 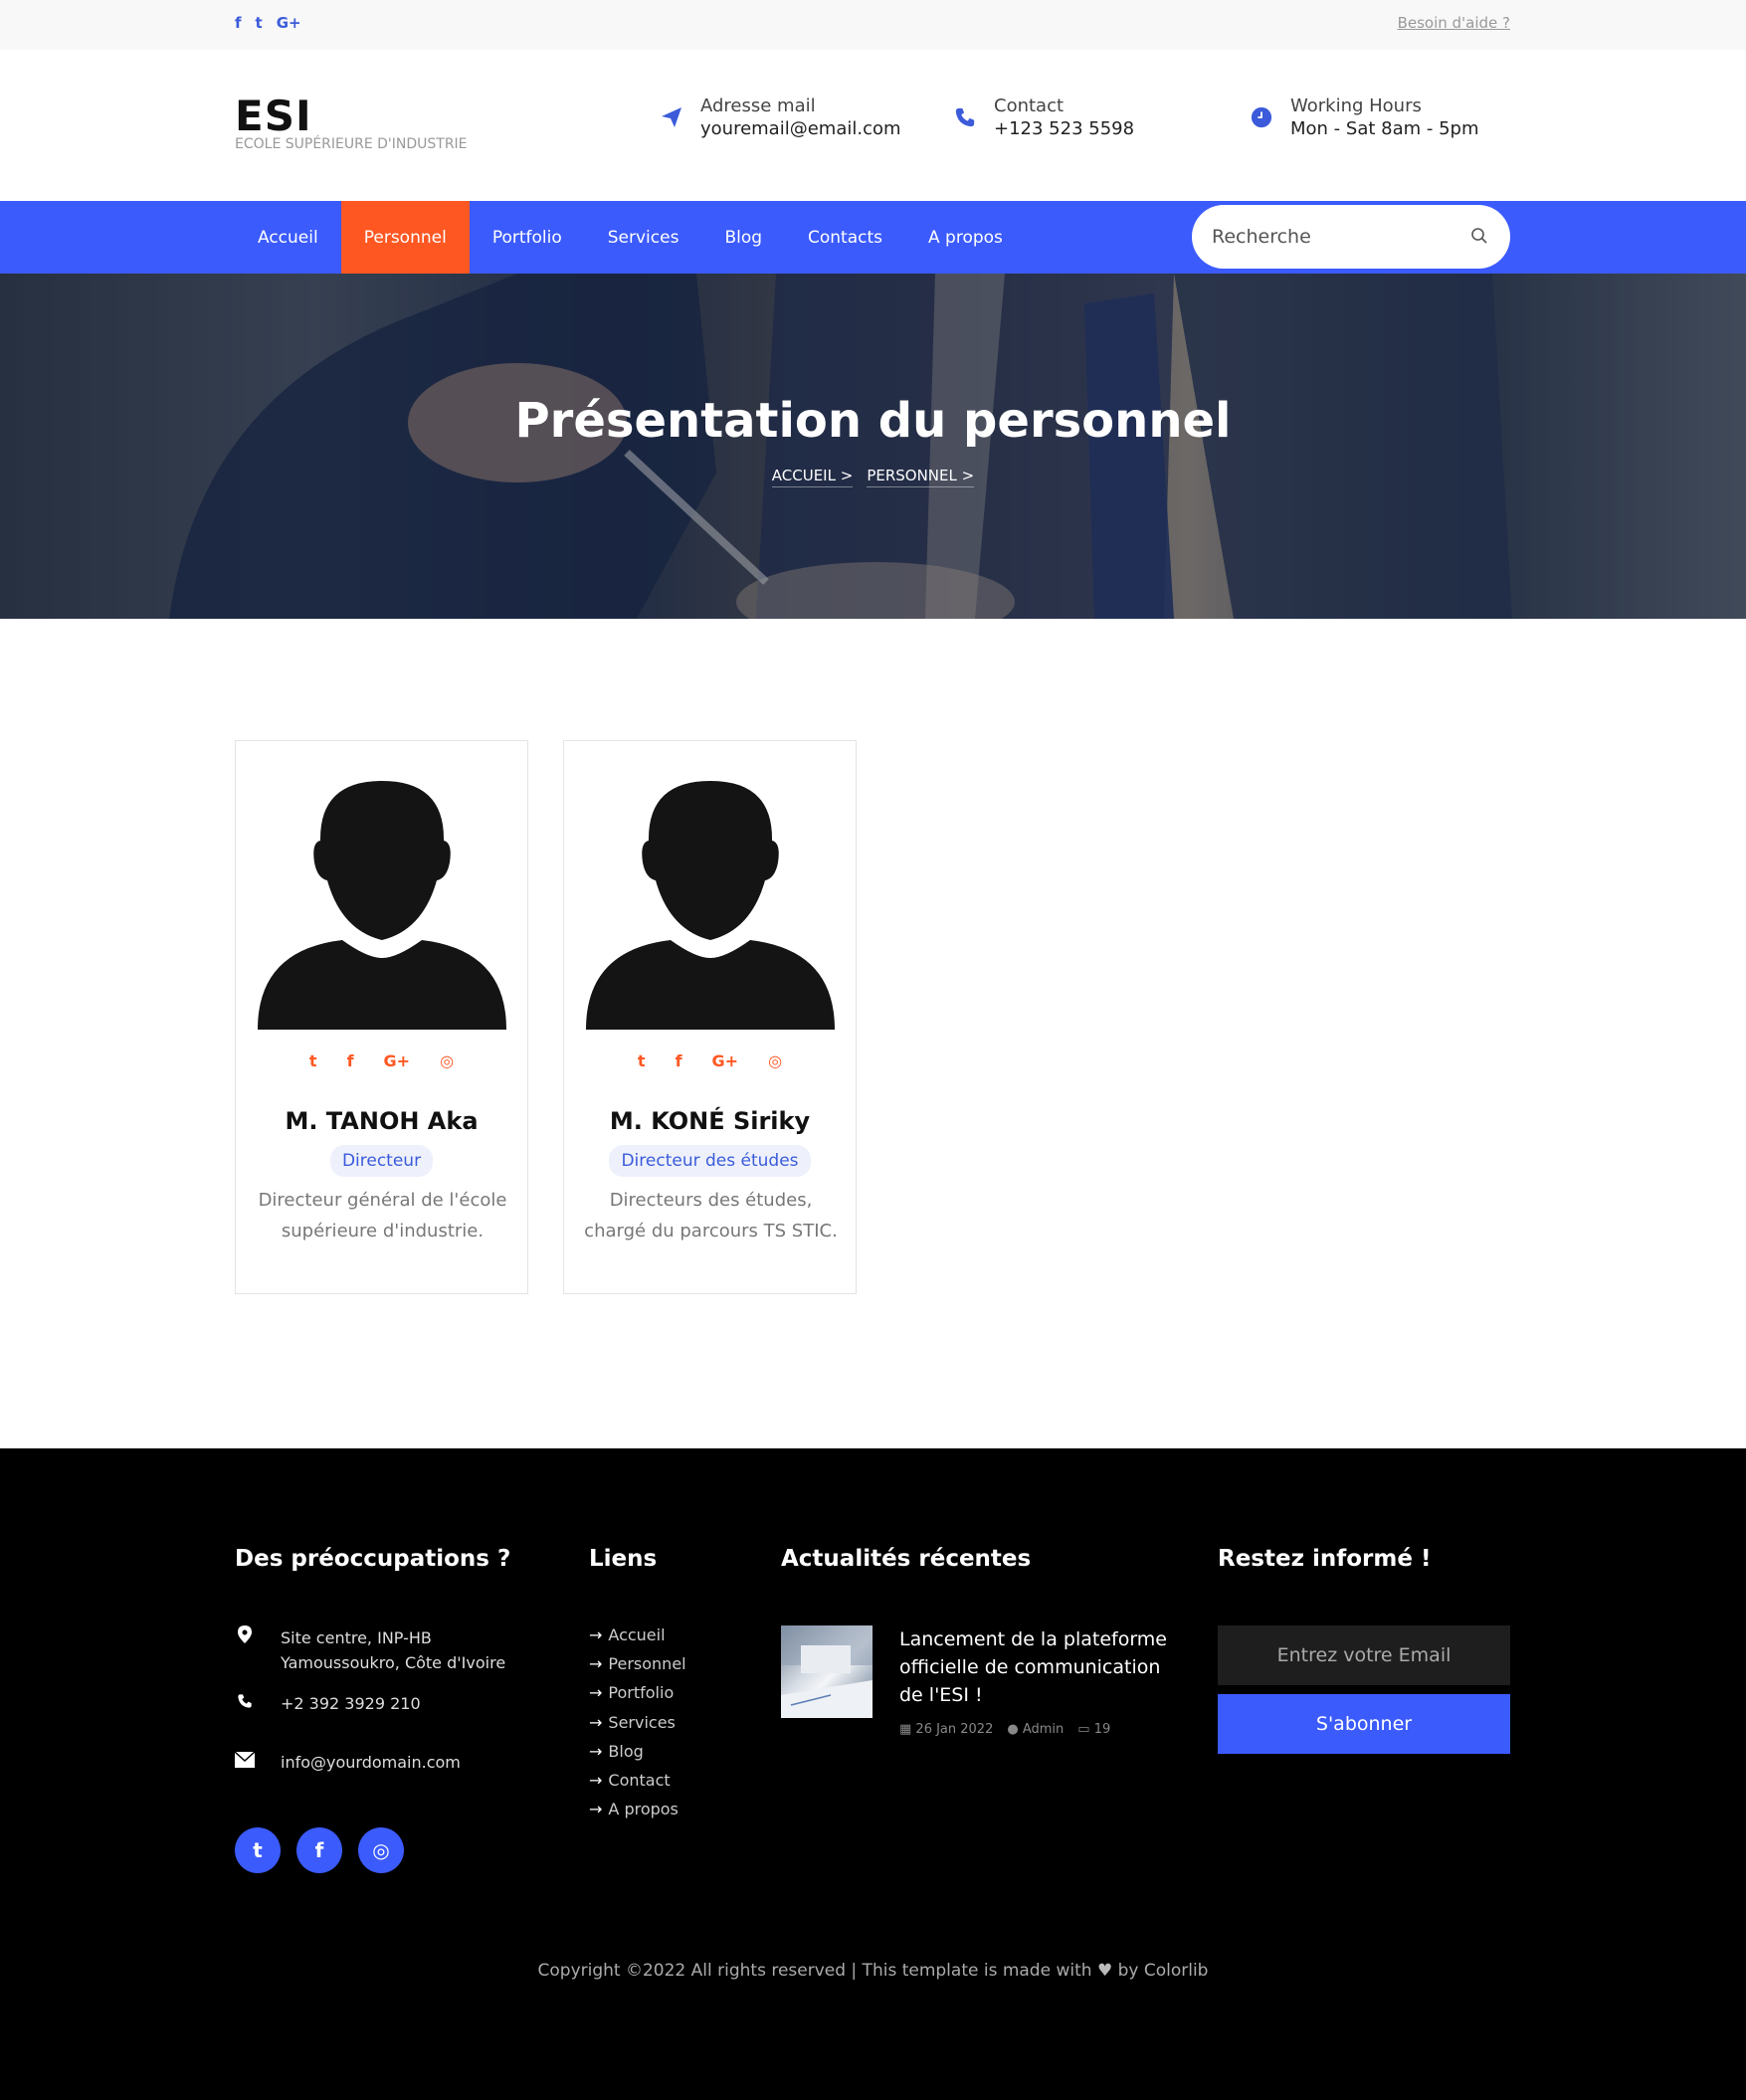 What do you see at coordinates (710, 1121) in the screenshot?
I see `staff-name: M. KONÉ Siriky` at bounding box center [710, 1121].